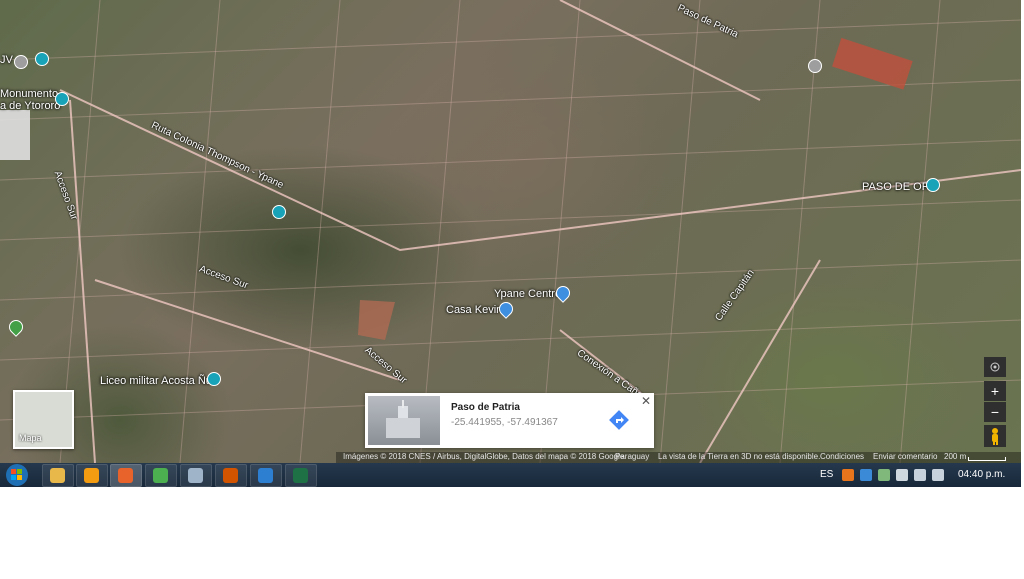 This screenshot has height=579, width=1024. Describe the element at coordinates (955, 456) in the screenshot. I see `scale-label: 200 m` at that location.